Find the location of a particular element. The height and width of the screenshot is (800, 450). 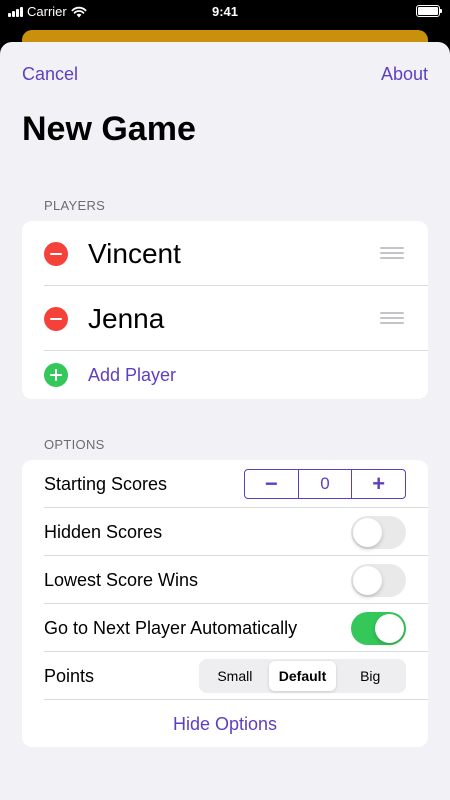

hidden-scores-toggle is located at coordinates (378, 532).